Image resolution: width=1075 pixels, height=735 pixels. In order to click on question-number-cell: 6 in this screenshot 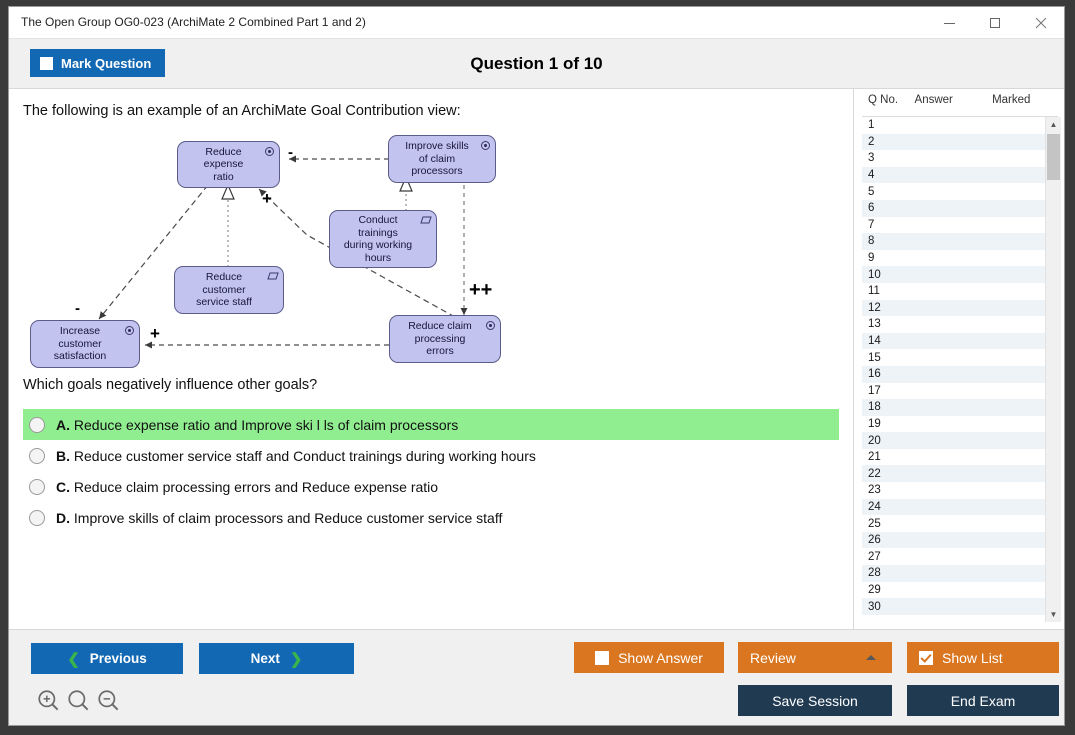, I will do `click(871, 208)`.